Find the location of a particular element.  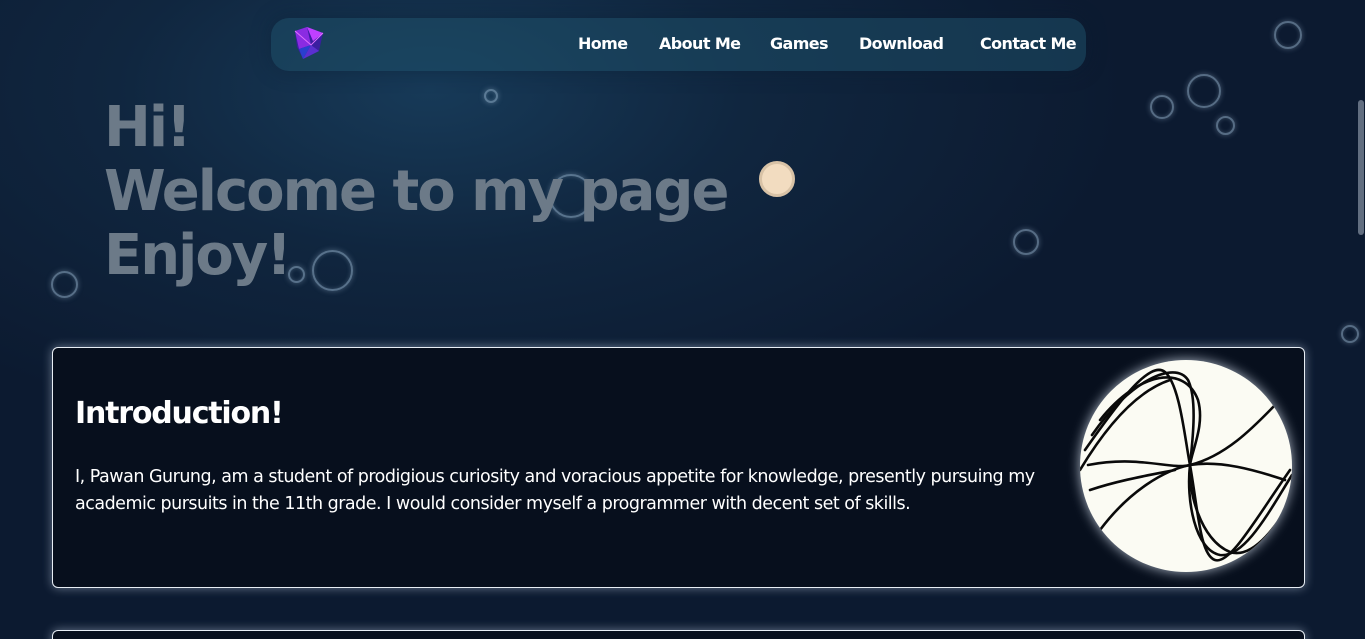

profile-avatar is located at coordinates (1186, 466).